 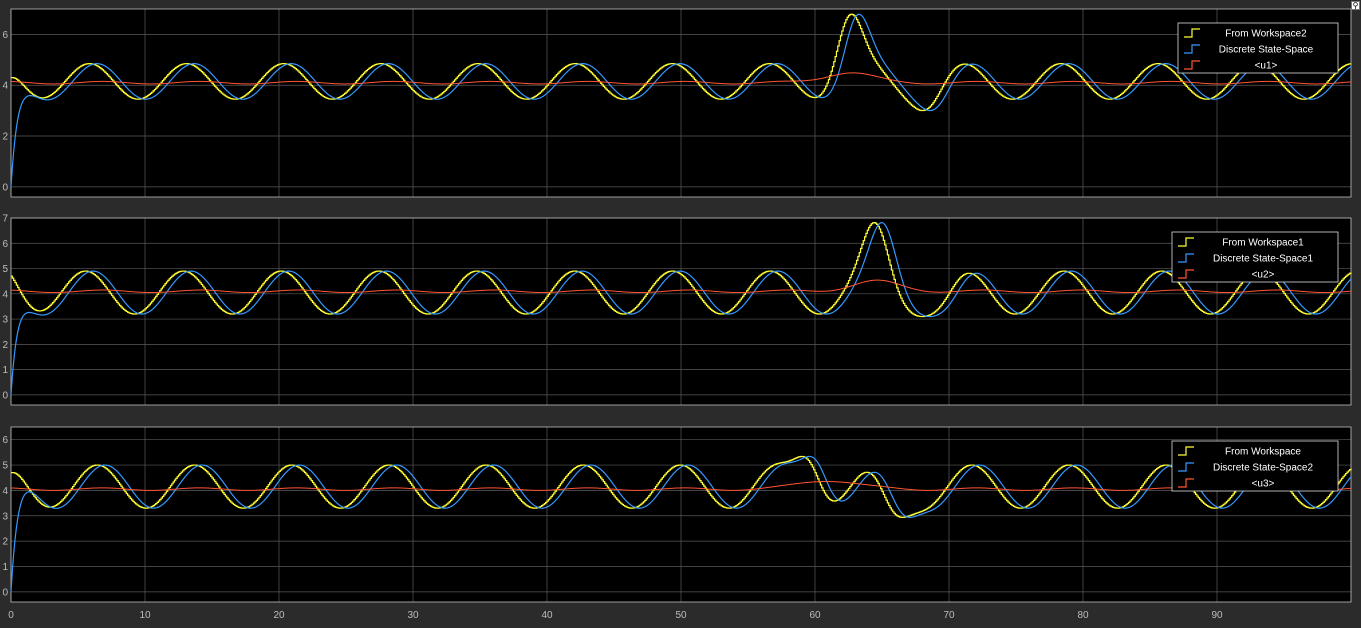 I want to click on legend: From Workspace1 Discrete State-Space1 <u2>, so click(x=1255, y=257).